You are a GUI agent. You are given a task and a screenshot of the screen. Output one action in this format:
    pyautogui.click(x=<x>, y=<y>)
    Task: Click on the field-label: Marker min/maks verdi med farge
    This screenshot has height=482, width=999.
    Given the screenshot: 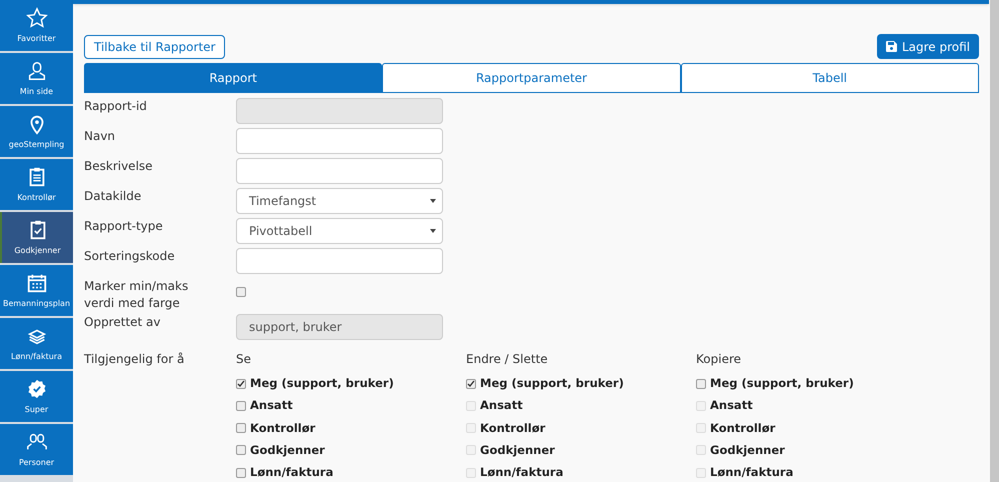 What is the action you would take?
    pyautogui.click(x=137, y=295)
    